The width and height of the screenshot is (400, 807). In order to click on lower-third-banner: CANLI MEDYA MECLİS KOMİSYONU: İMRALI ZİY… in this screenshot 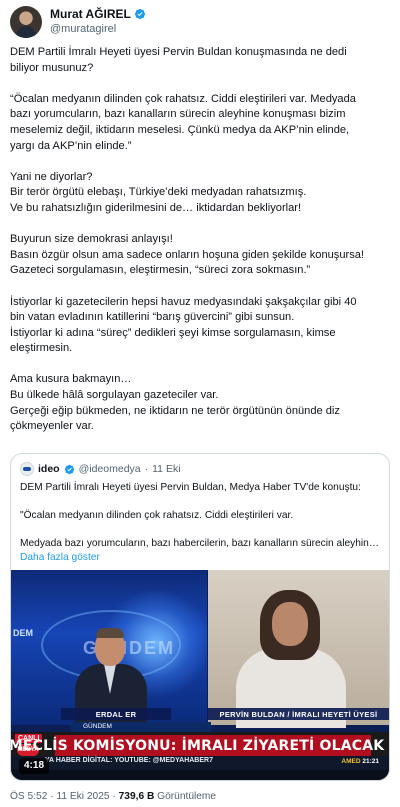, I will do `click(200, 744)`.